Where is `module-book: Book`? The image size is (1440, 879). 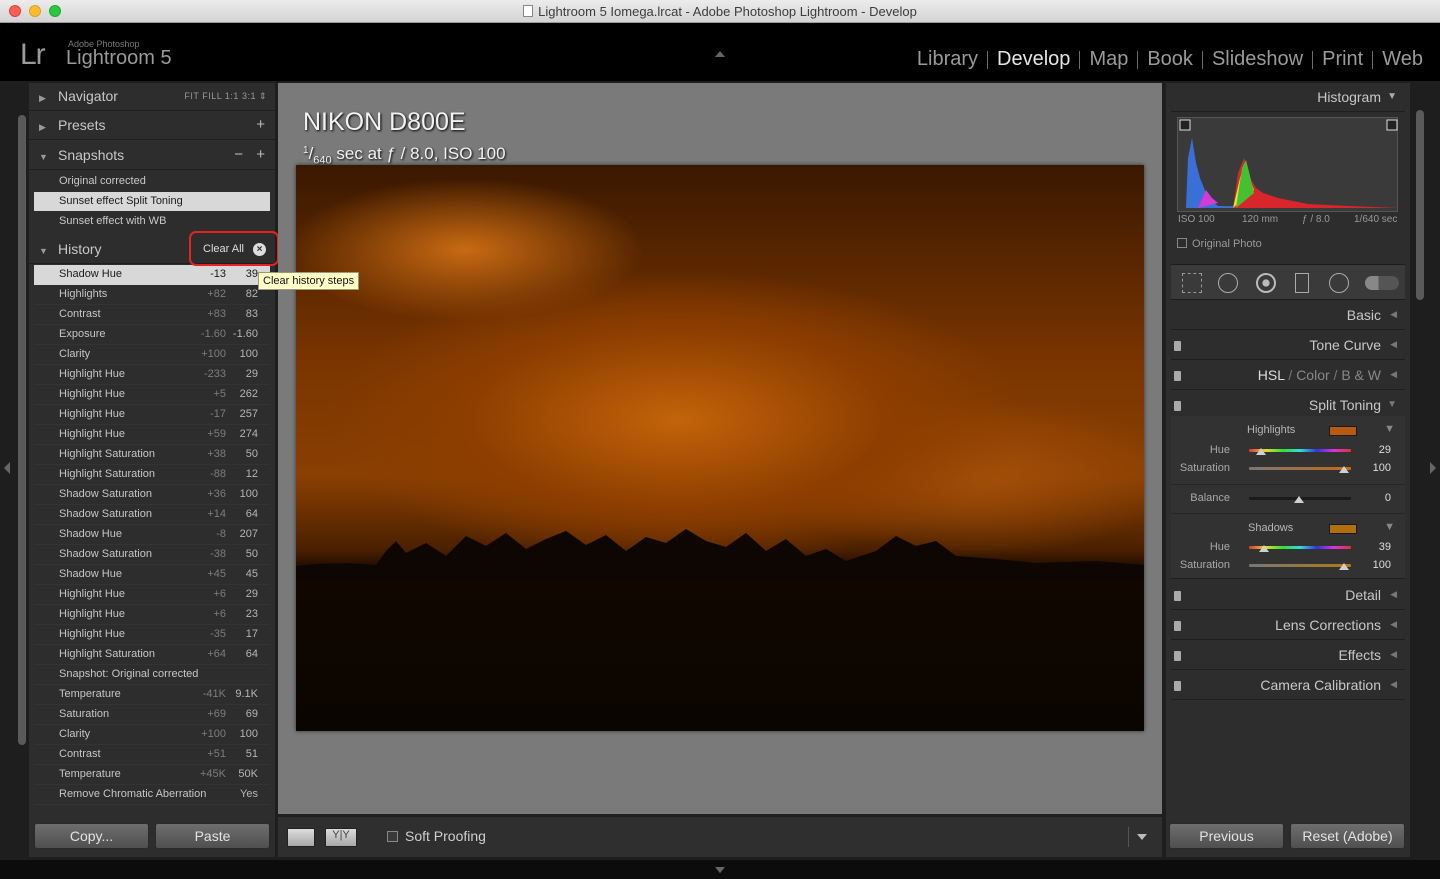 module-book: Book is located at coordinates (1170, 59).